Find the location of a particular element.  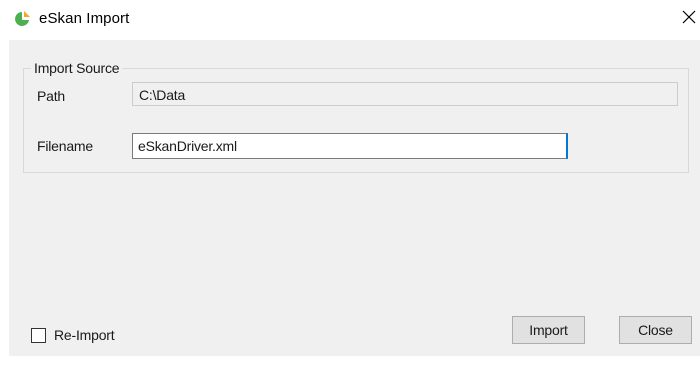

reimport-checkbox is located at coordinates (38, 335).